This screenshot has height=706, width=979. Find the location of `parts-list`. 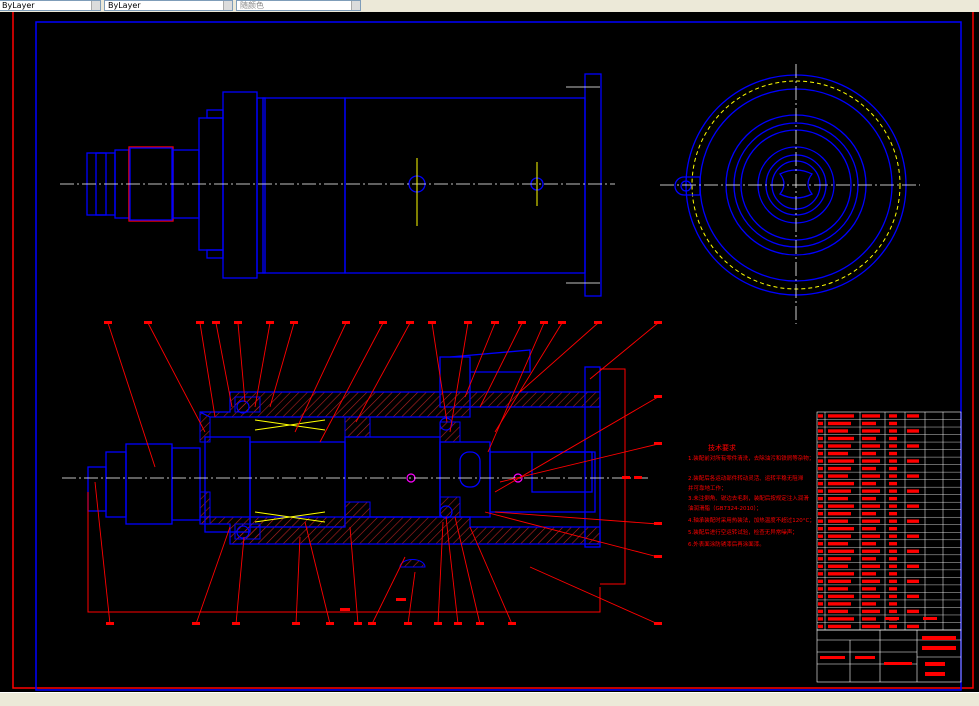

parts-list is located at coordinates (889, 521).